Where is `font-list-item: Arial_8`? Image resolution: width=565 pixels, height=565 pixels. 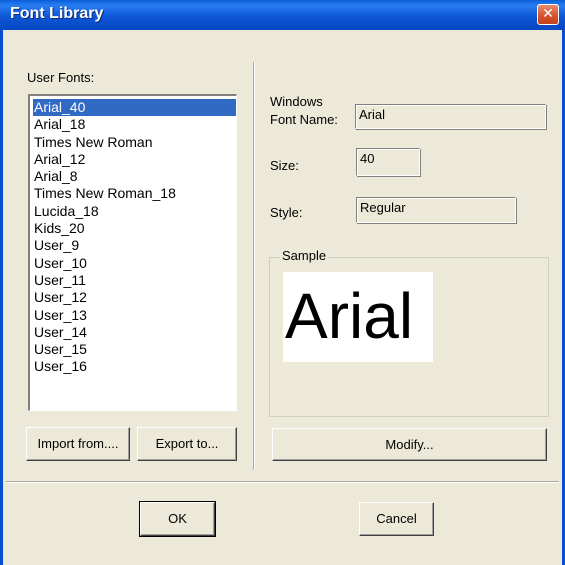 font-list-item: Arial_8 is located at coordinates (134, 176).